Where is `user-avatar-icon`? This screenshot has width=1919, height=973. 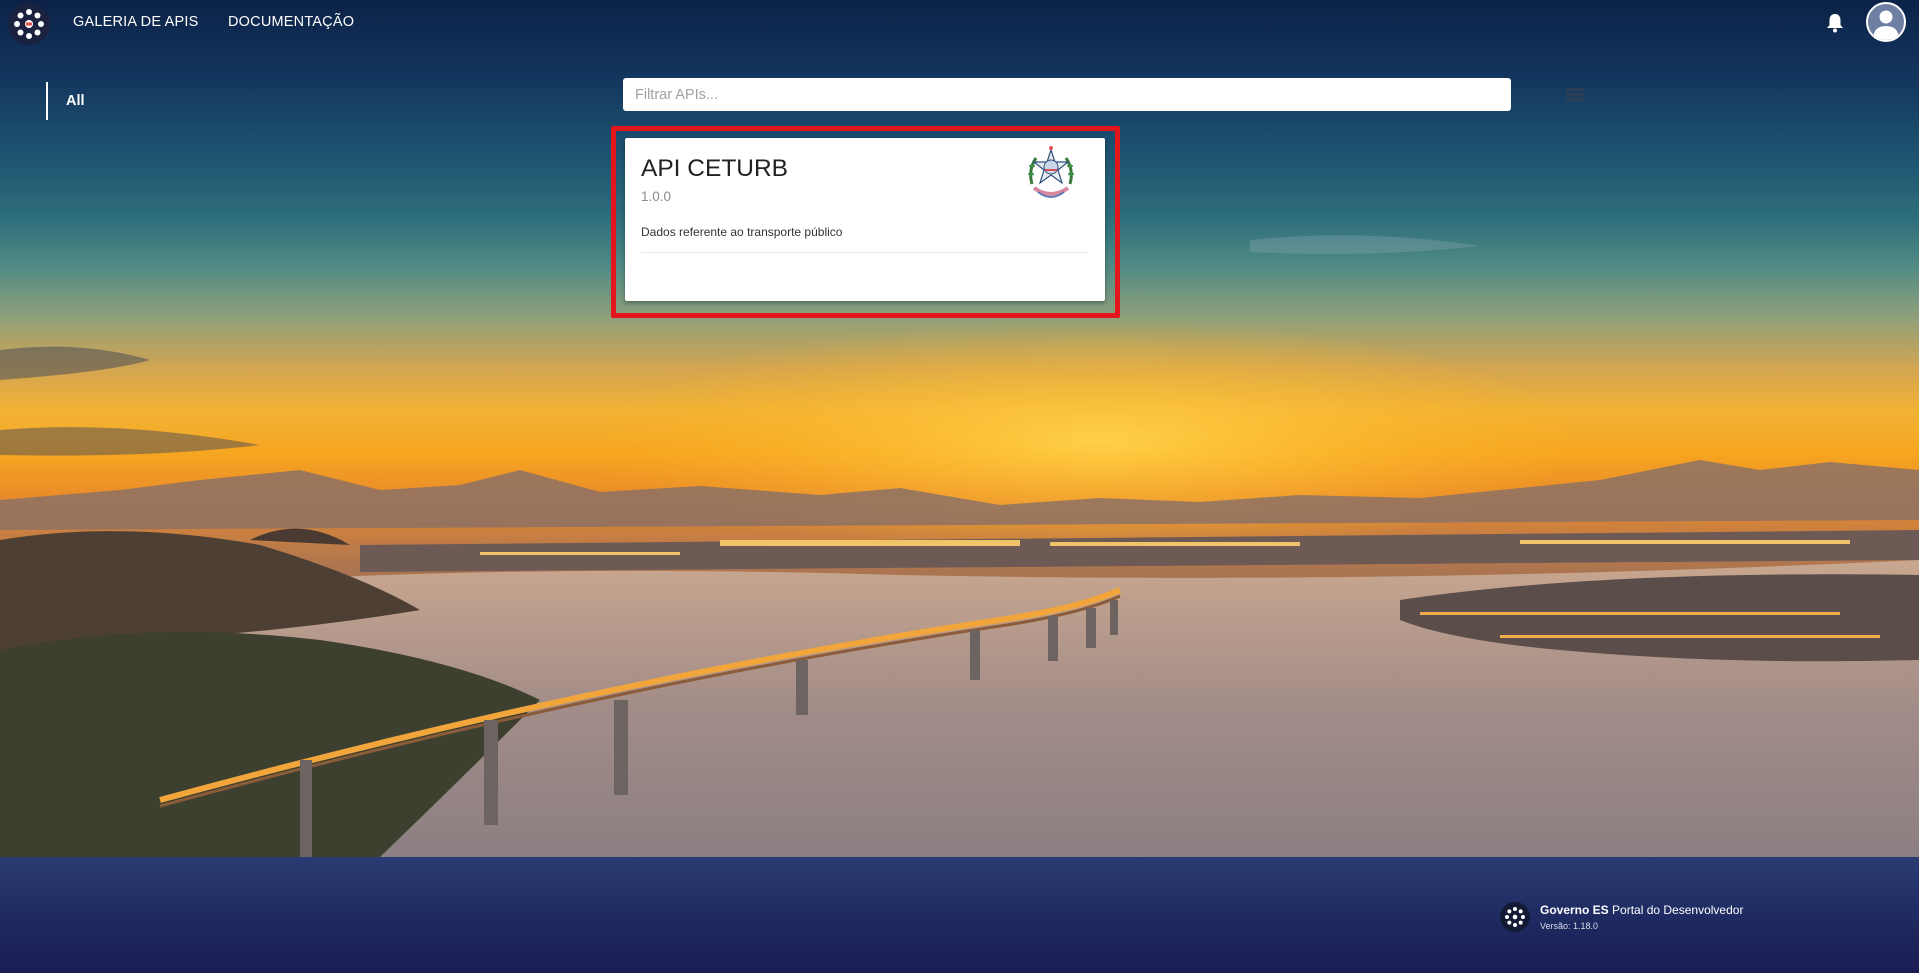
user-avatar-icon is located at coordinates (1886, 22).